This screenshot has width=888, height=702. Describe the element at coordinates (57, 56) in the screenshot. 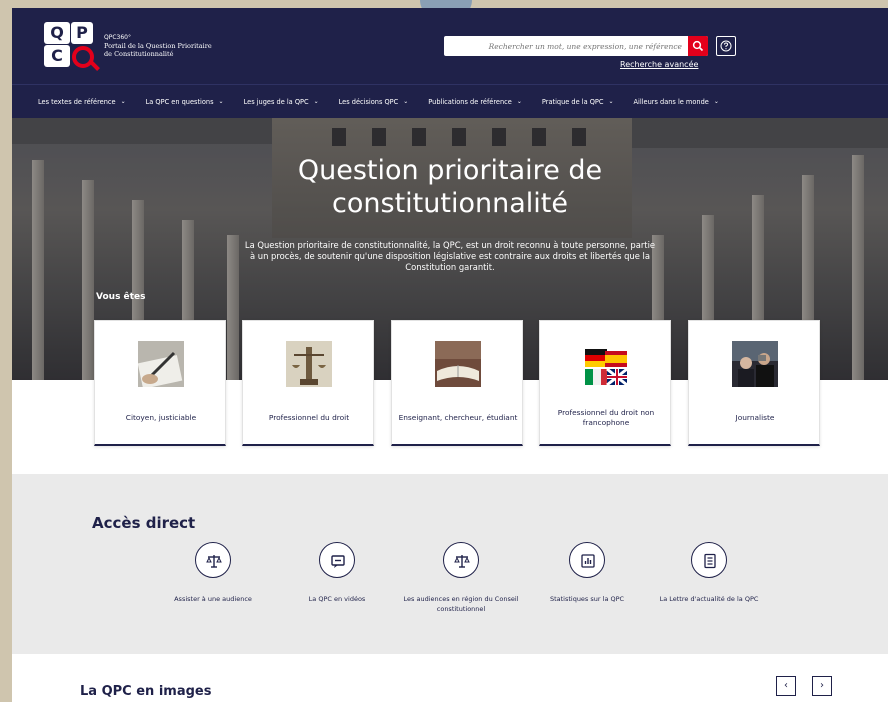

I see `logo-letter-c: C` at that location.